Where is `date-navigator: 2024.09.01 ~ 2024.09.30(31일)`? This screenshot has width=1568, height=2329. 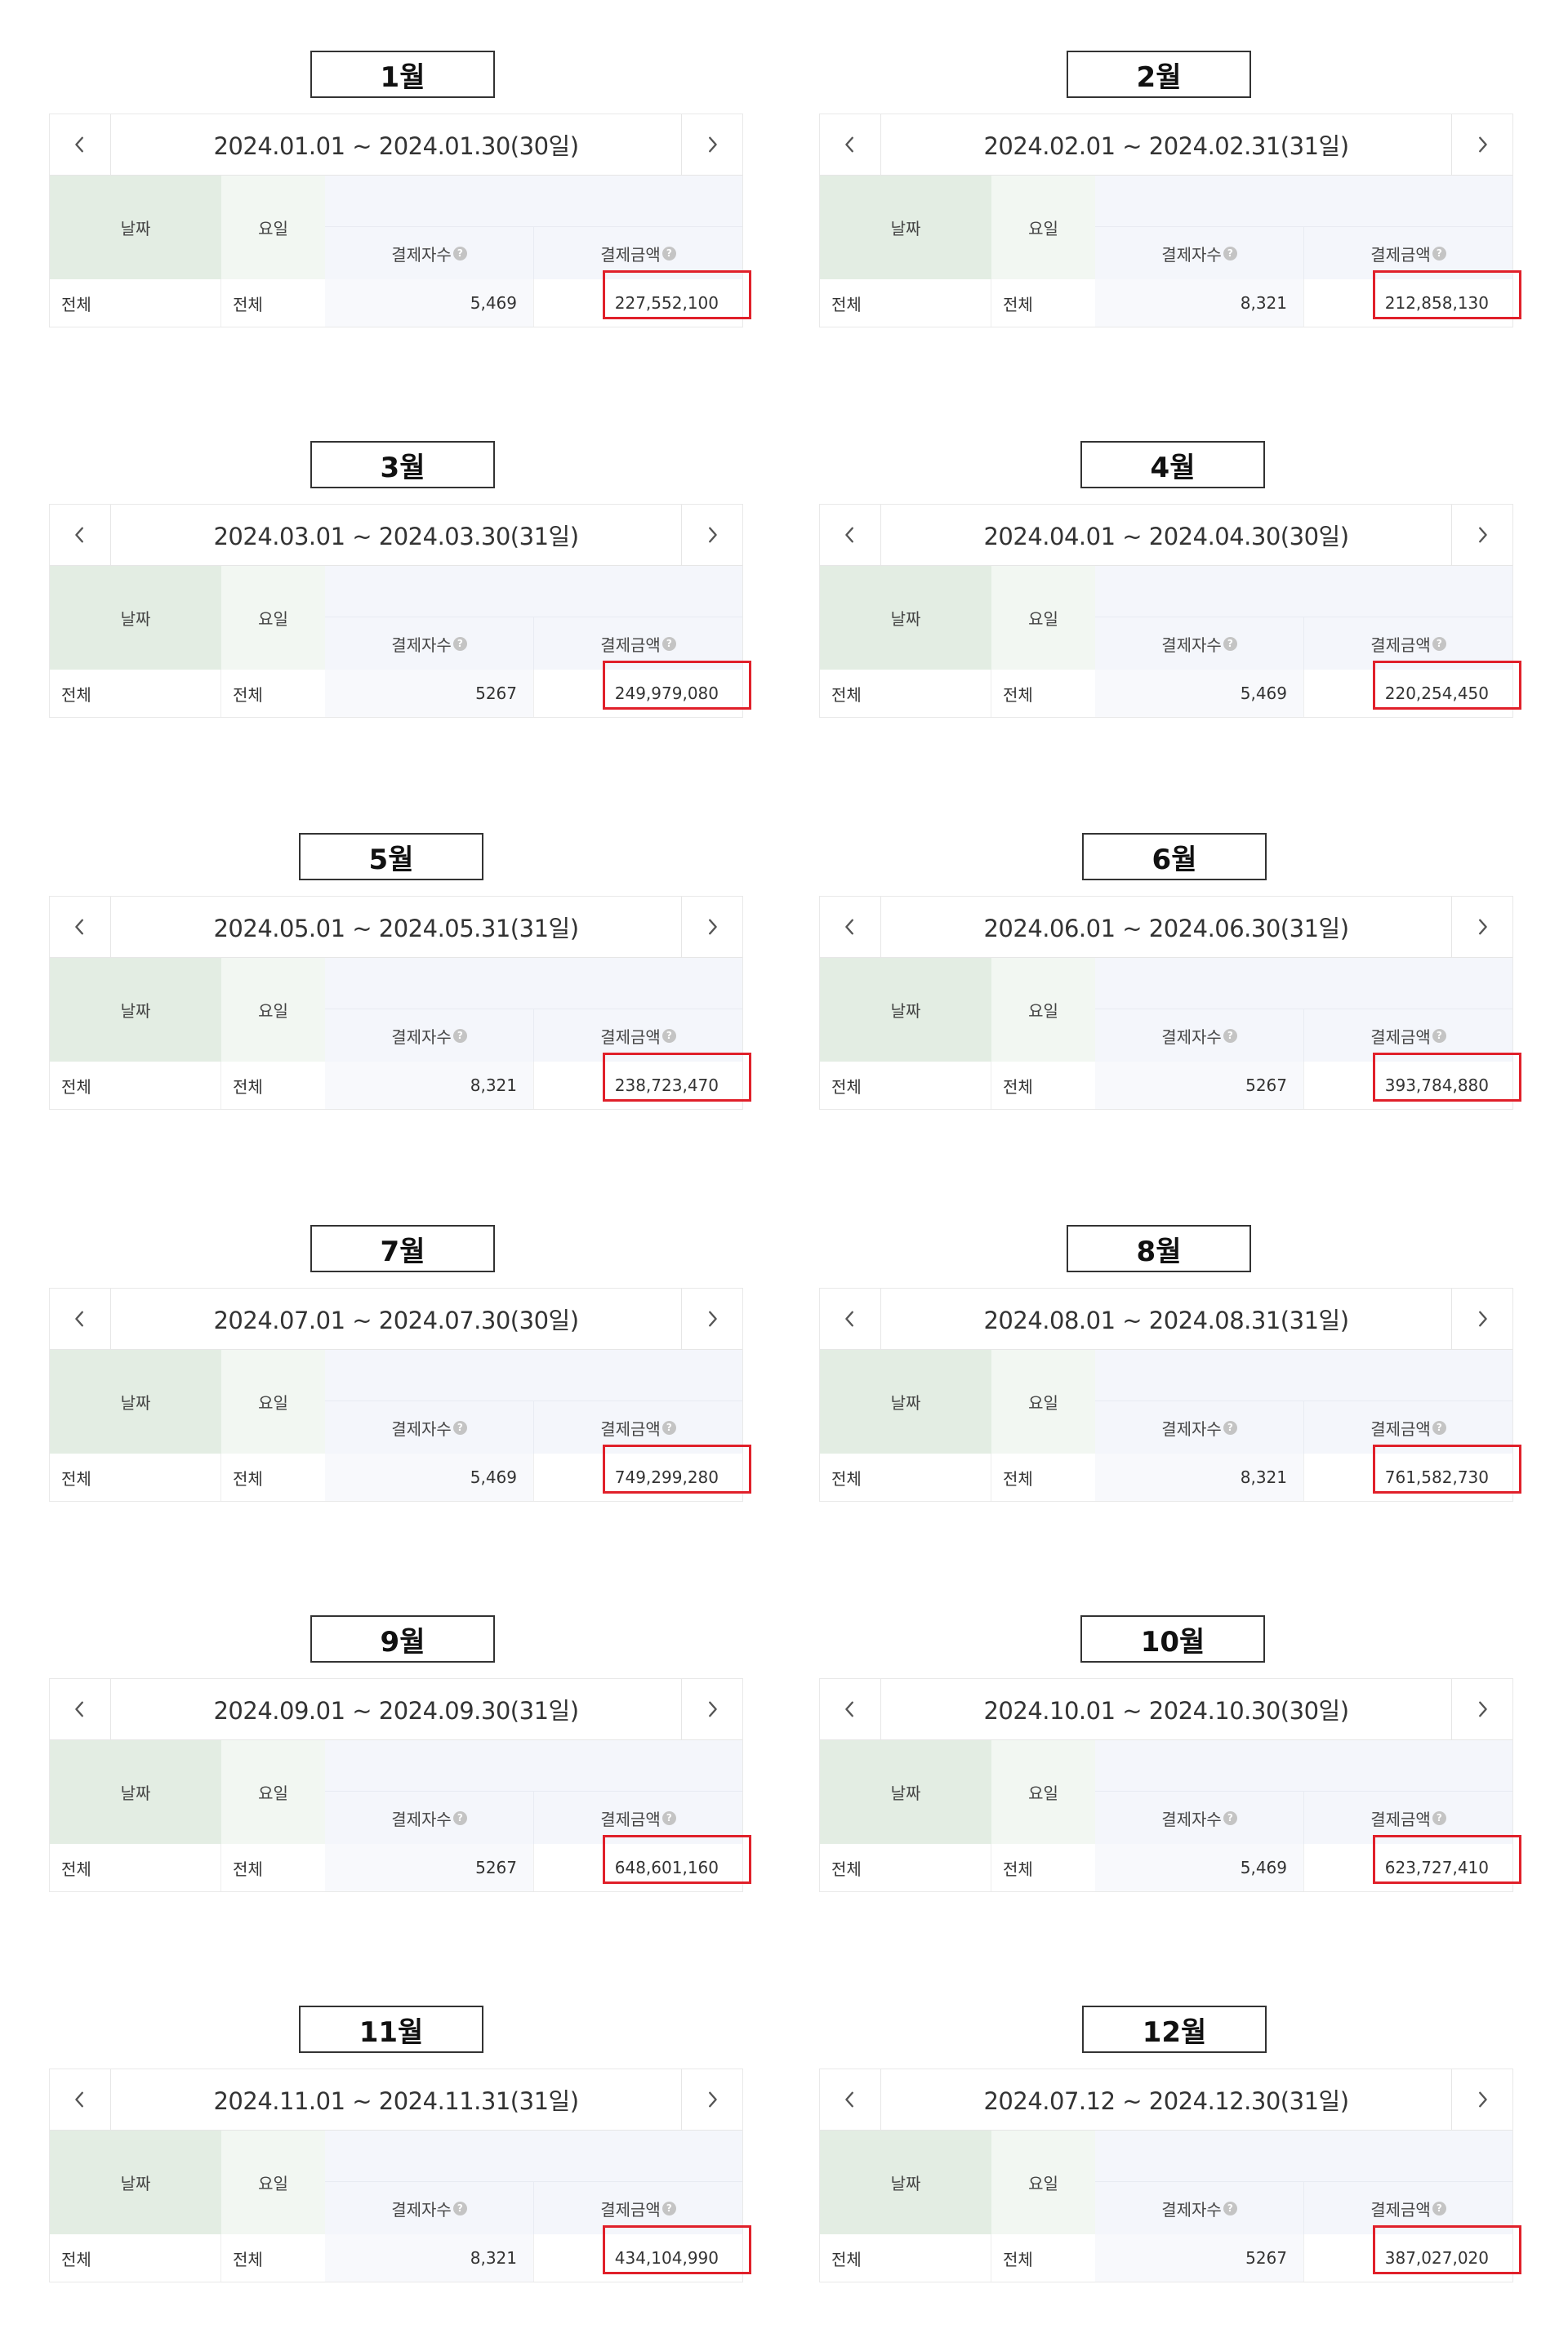 date-navigator: 2024.09.01 ~ 2024.09.30(31일) is located at coordinates (396, 1709).